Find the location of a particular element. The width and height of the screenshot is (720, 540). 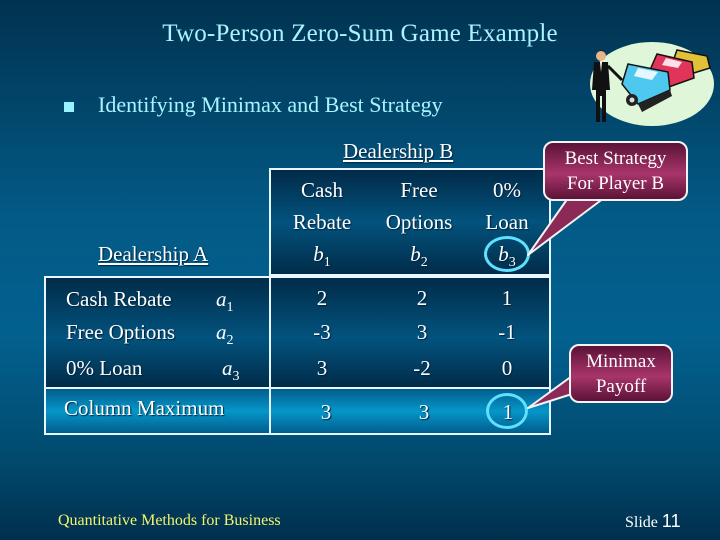

bullet-text: Identifying Minimax and Best Strategy is located at coordinates (270, 104).